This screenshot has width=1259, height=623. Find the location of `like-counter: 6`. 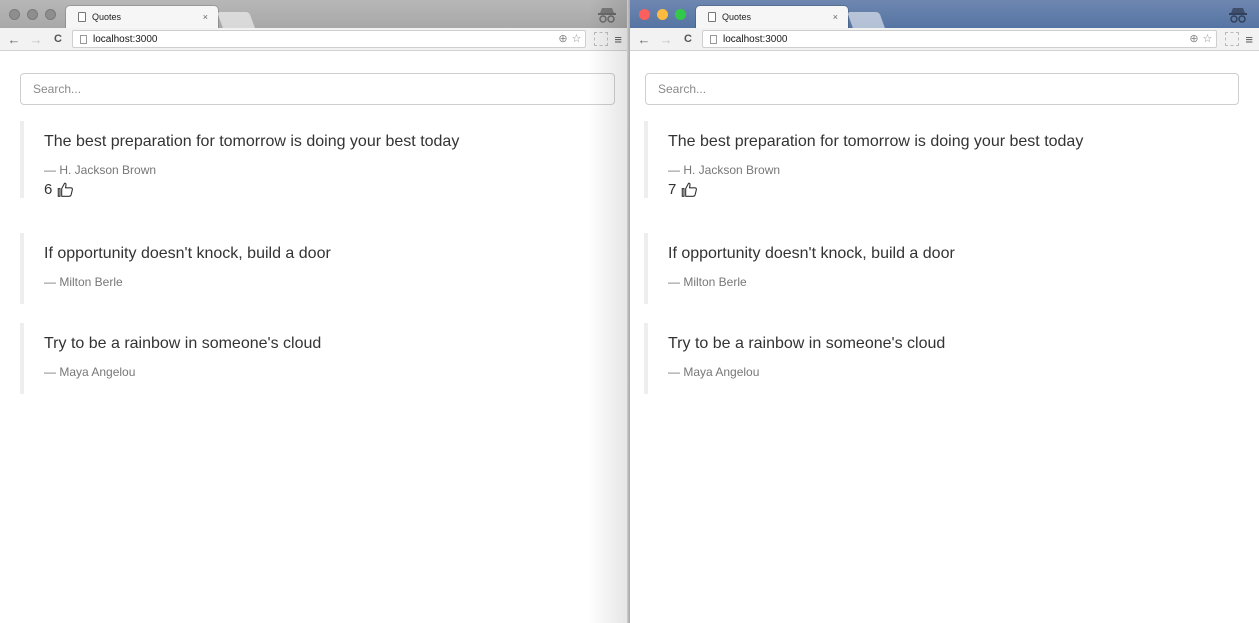

like-counter: 6 is located at coordinates (251, 189).